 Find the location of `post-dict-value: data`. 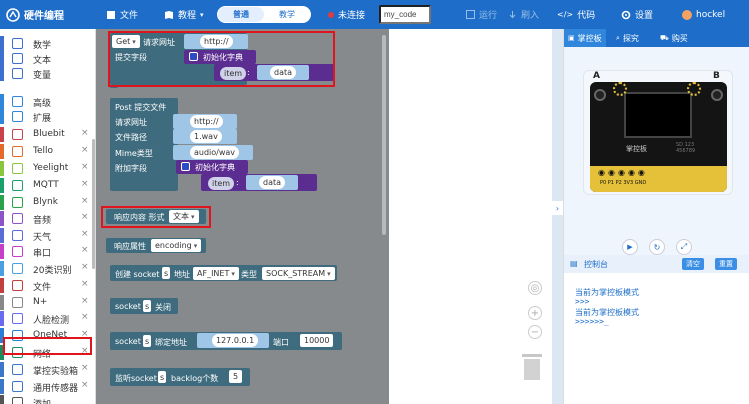

post-dict-value: data is located at coordinates (272, 182).